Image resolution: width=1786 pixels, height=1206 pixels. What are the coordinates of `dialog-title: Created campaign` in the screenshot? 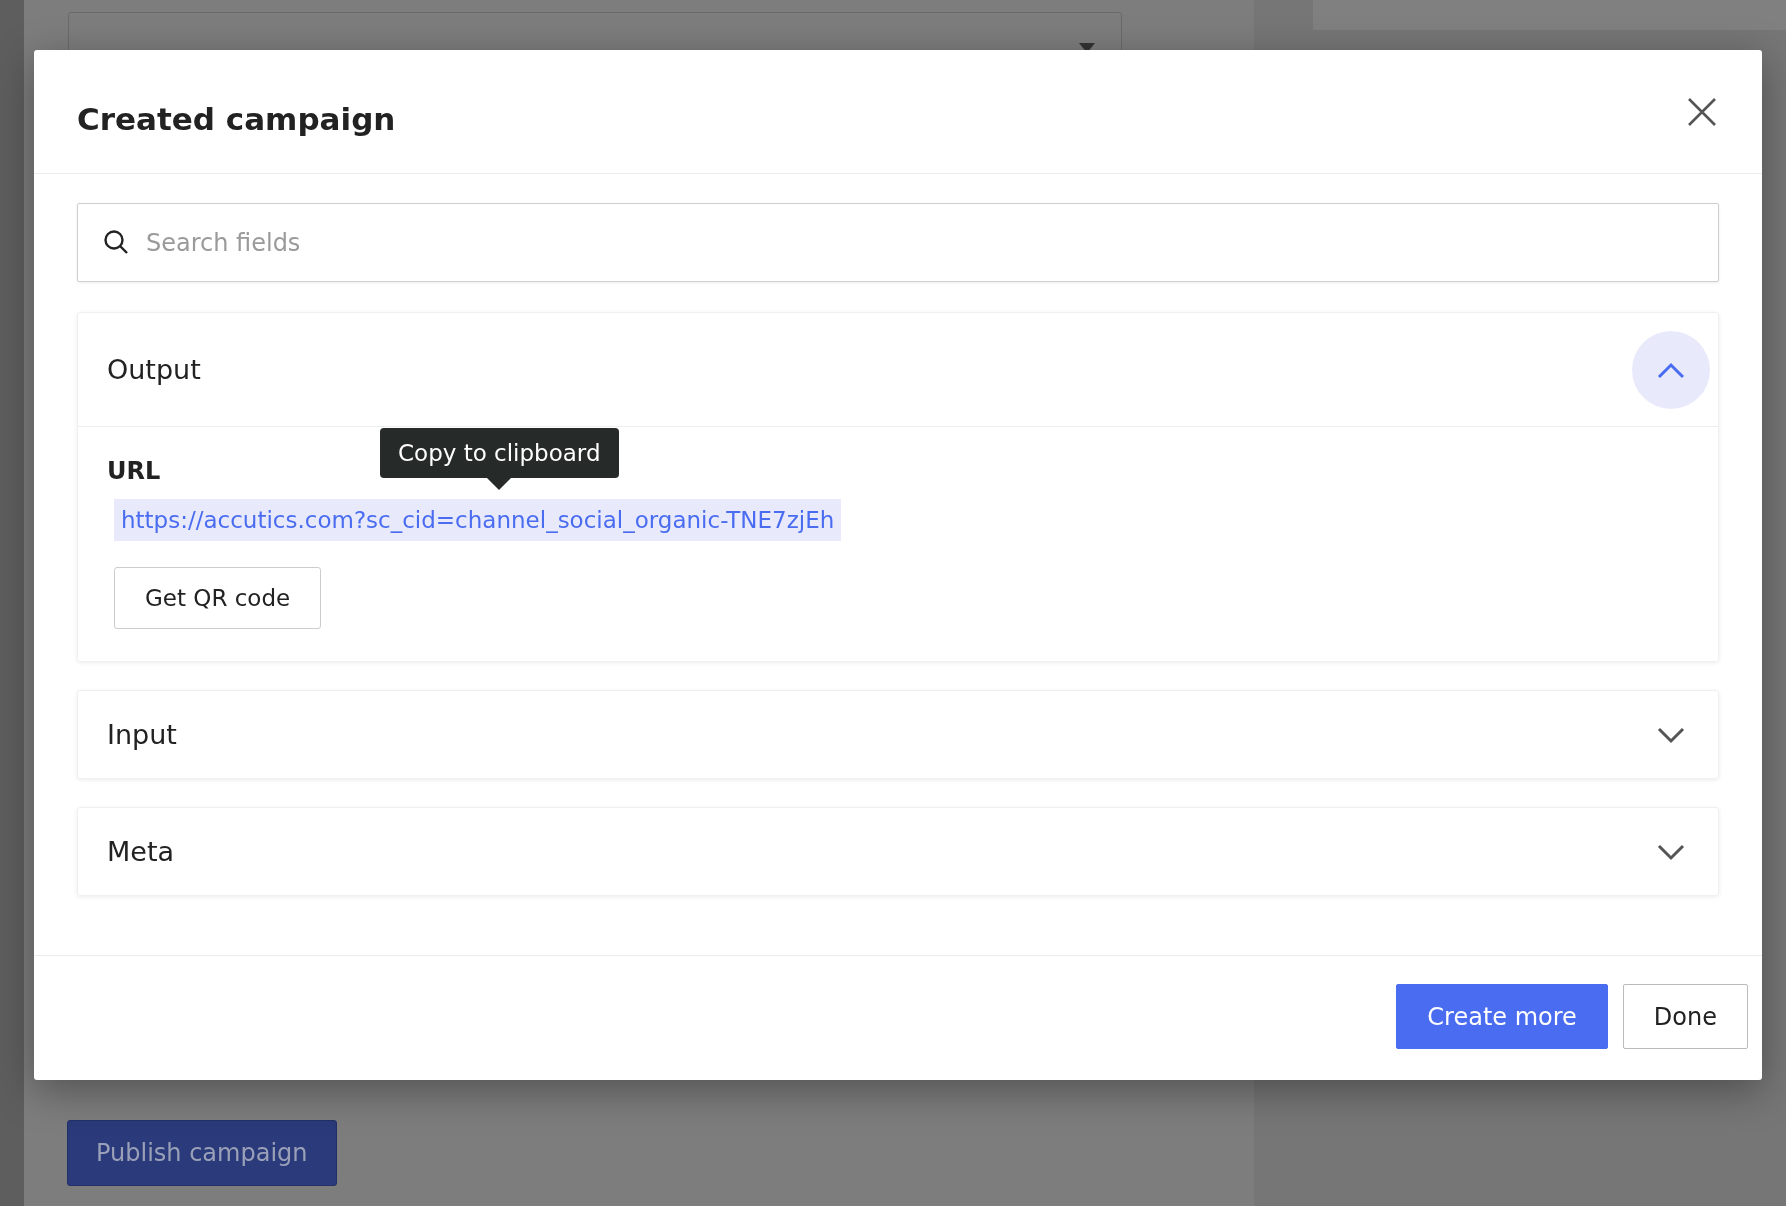 It's located at (236, 118).